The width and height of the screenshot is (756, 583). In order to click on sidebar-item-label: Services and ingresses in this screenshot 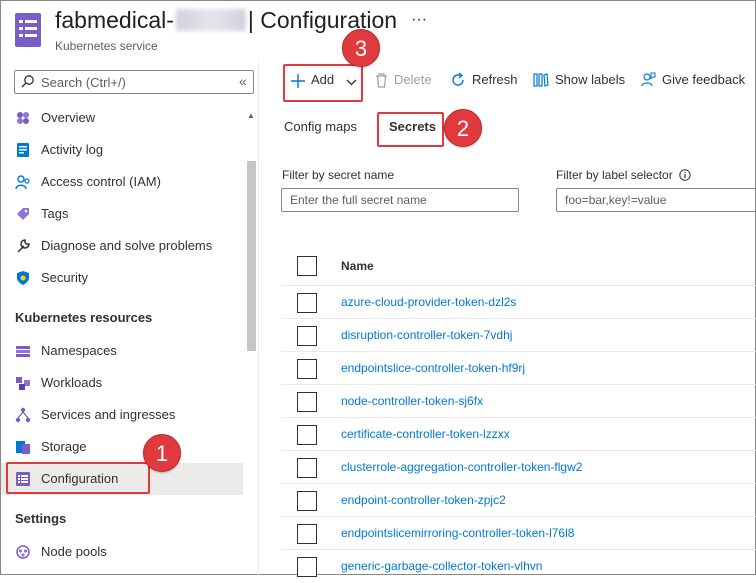, I will do `click(108, 414)`.